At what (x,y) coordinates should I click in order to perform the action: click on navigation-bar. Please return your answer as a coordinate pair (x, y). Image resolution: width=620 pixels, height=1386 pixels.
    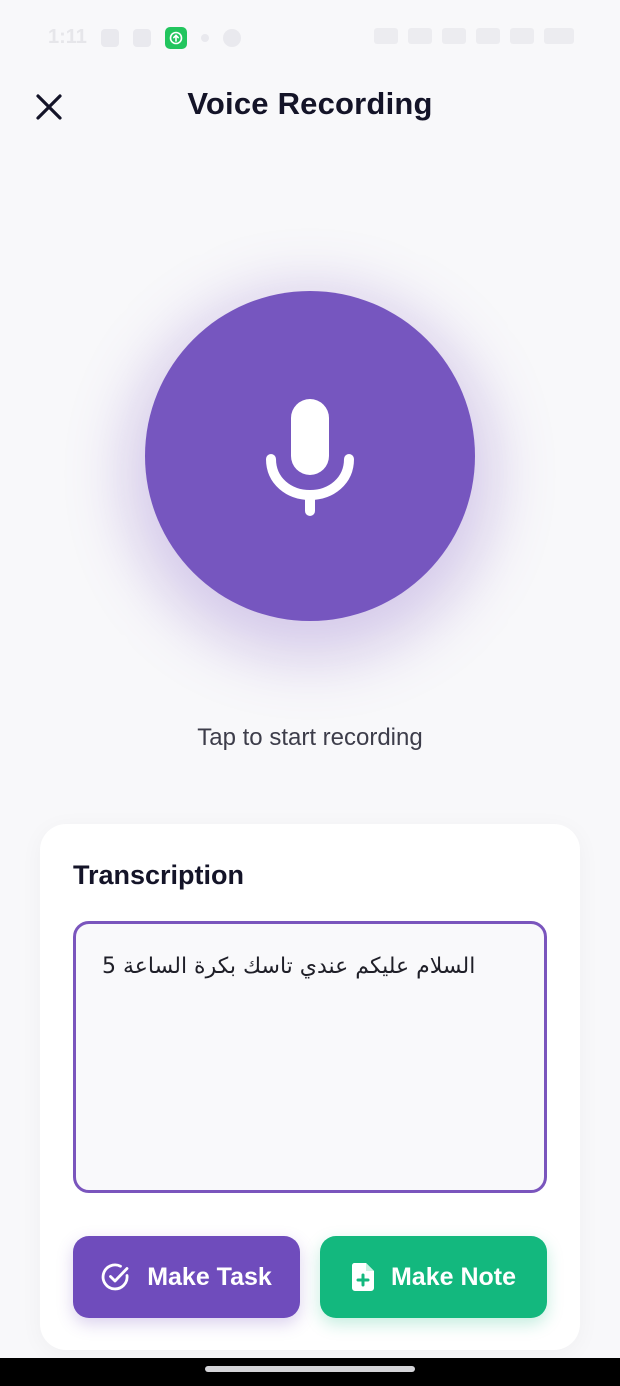
    Looking at the image, I should click on (310, 1372).